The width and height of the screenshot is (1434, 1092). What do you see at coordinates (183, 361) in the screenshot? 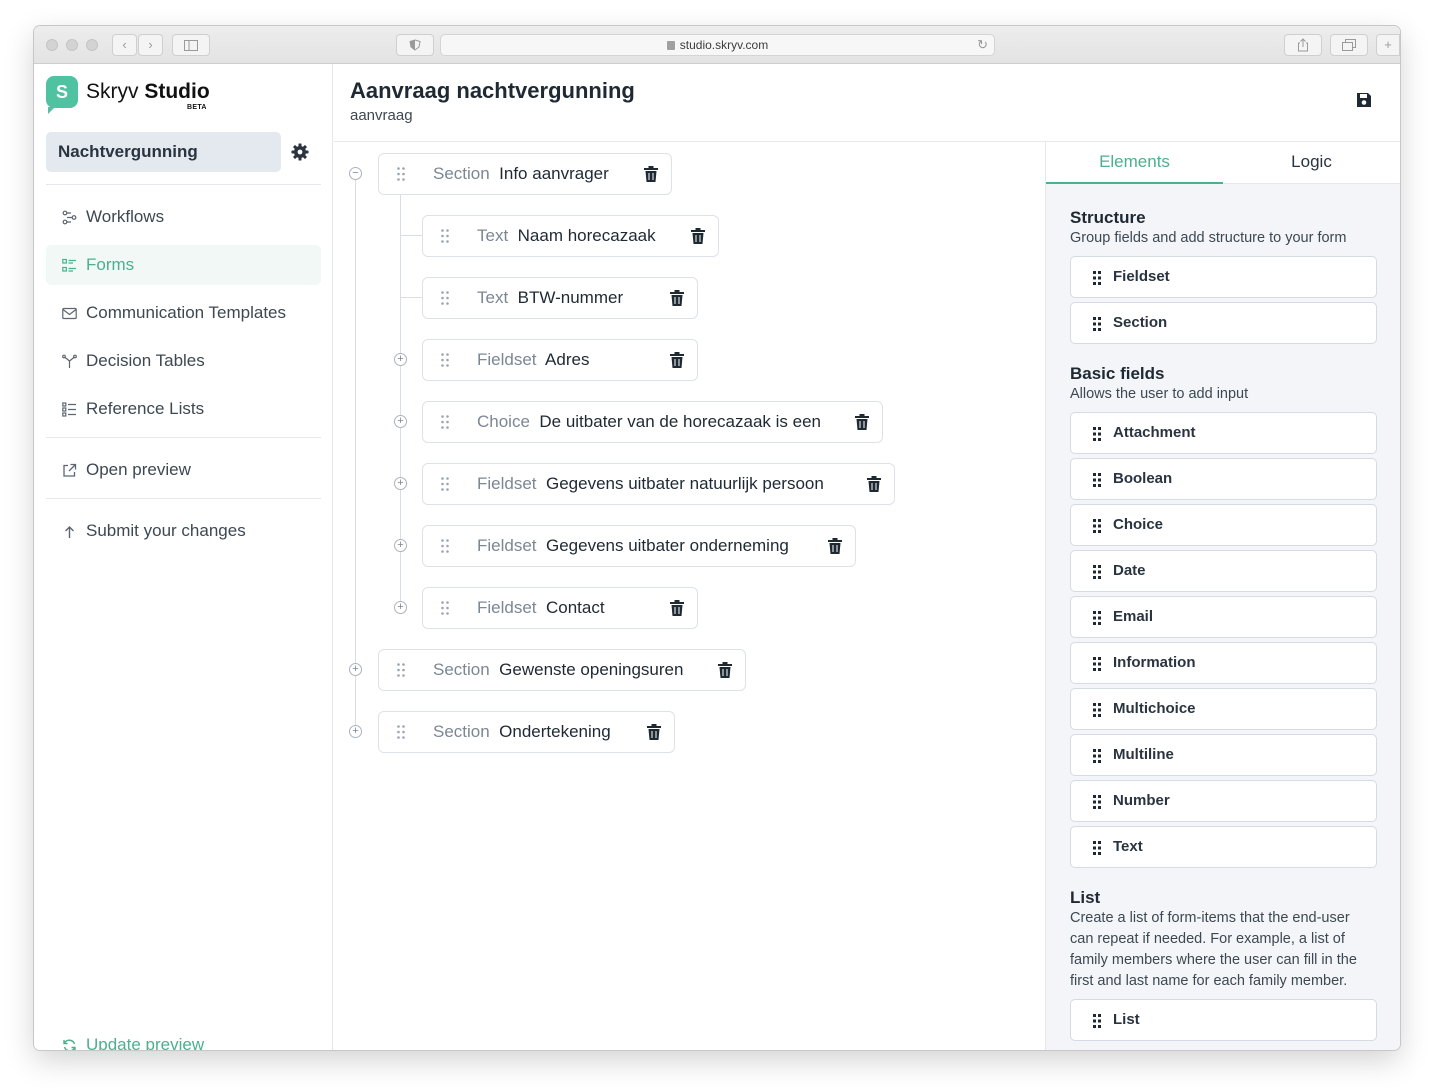
I see `sidebar-item-decision-tables: Decision Tables` at bounding box center [183, 361].